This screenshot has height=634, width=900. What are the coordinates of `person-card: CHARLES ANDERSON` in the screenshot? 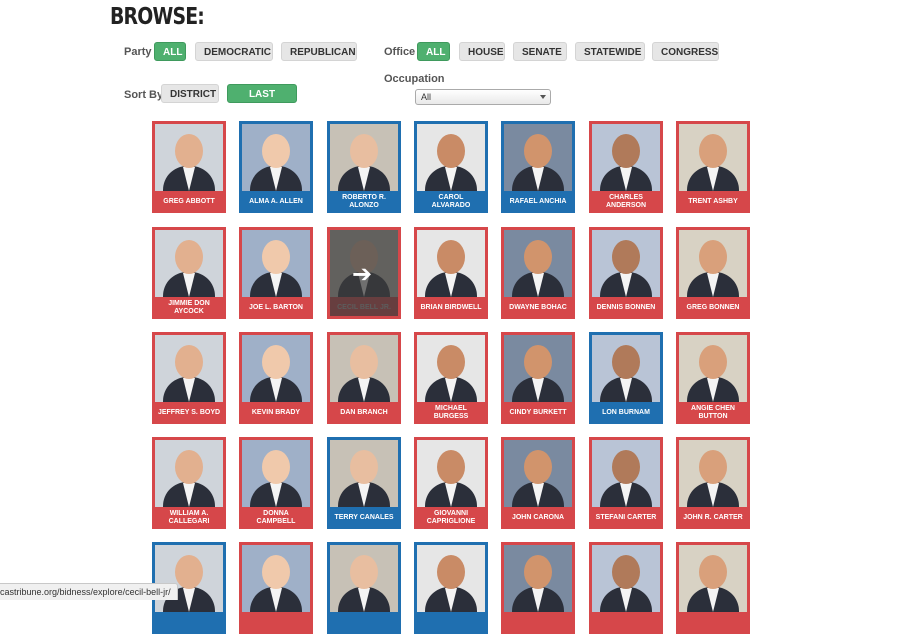 It's located at (626, 167).